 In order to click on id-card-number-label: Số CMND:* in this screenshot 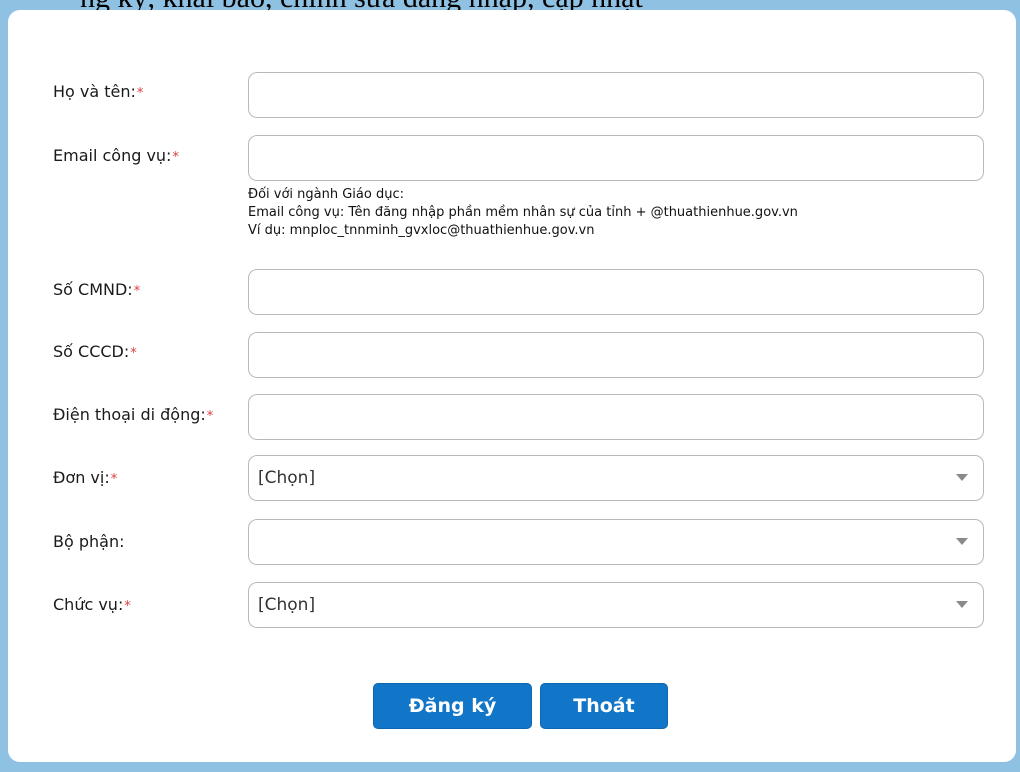, I will do `click(96, 289)`.